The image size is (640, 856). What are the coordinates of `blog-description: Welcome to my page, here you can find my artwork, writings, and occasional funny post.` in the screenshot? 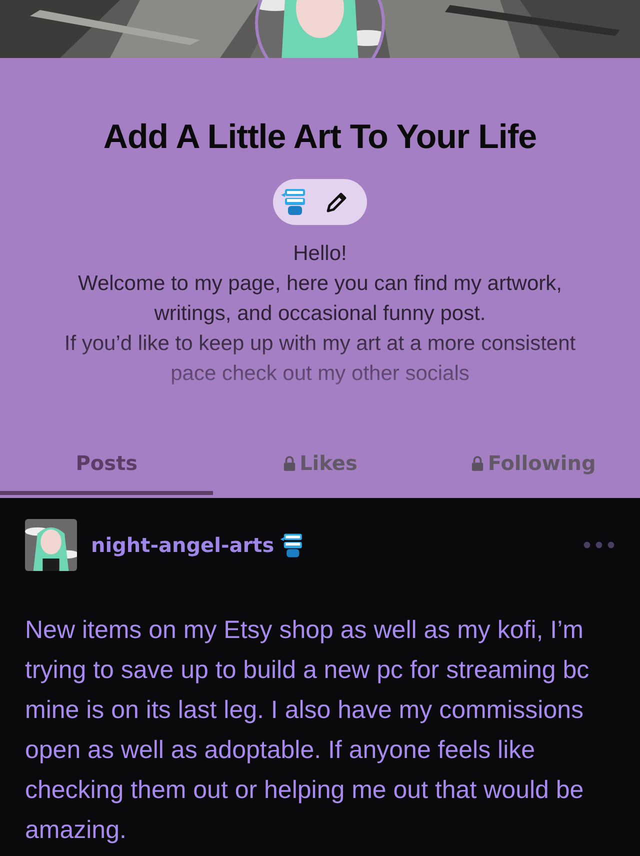 It's located at (320, 299).